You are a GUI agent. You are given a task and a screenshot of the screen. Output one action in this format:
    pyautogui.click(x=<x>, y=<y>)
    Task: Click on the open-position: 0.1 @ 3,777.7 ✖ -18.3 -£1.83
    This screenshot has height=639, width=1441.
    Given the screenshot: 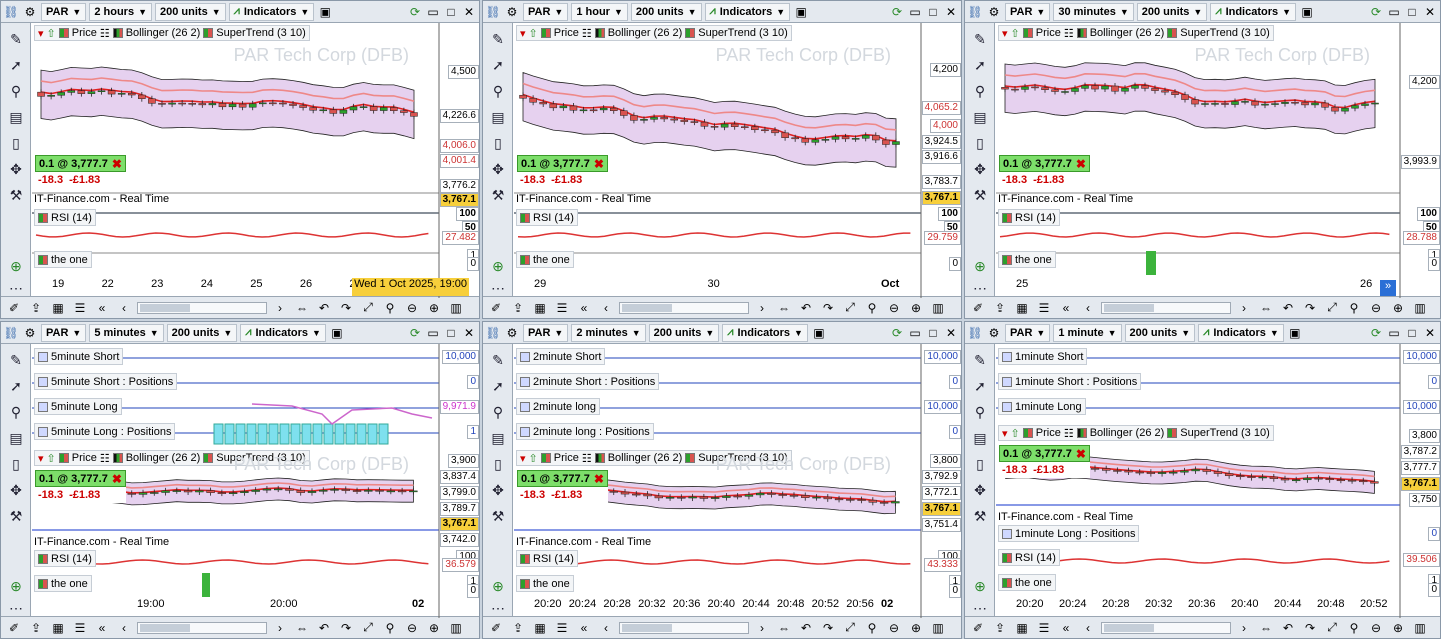 What is the action you would take?
    pyautogui.click(x=1044, y=171)
    